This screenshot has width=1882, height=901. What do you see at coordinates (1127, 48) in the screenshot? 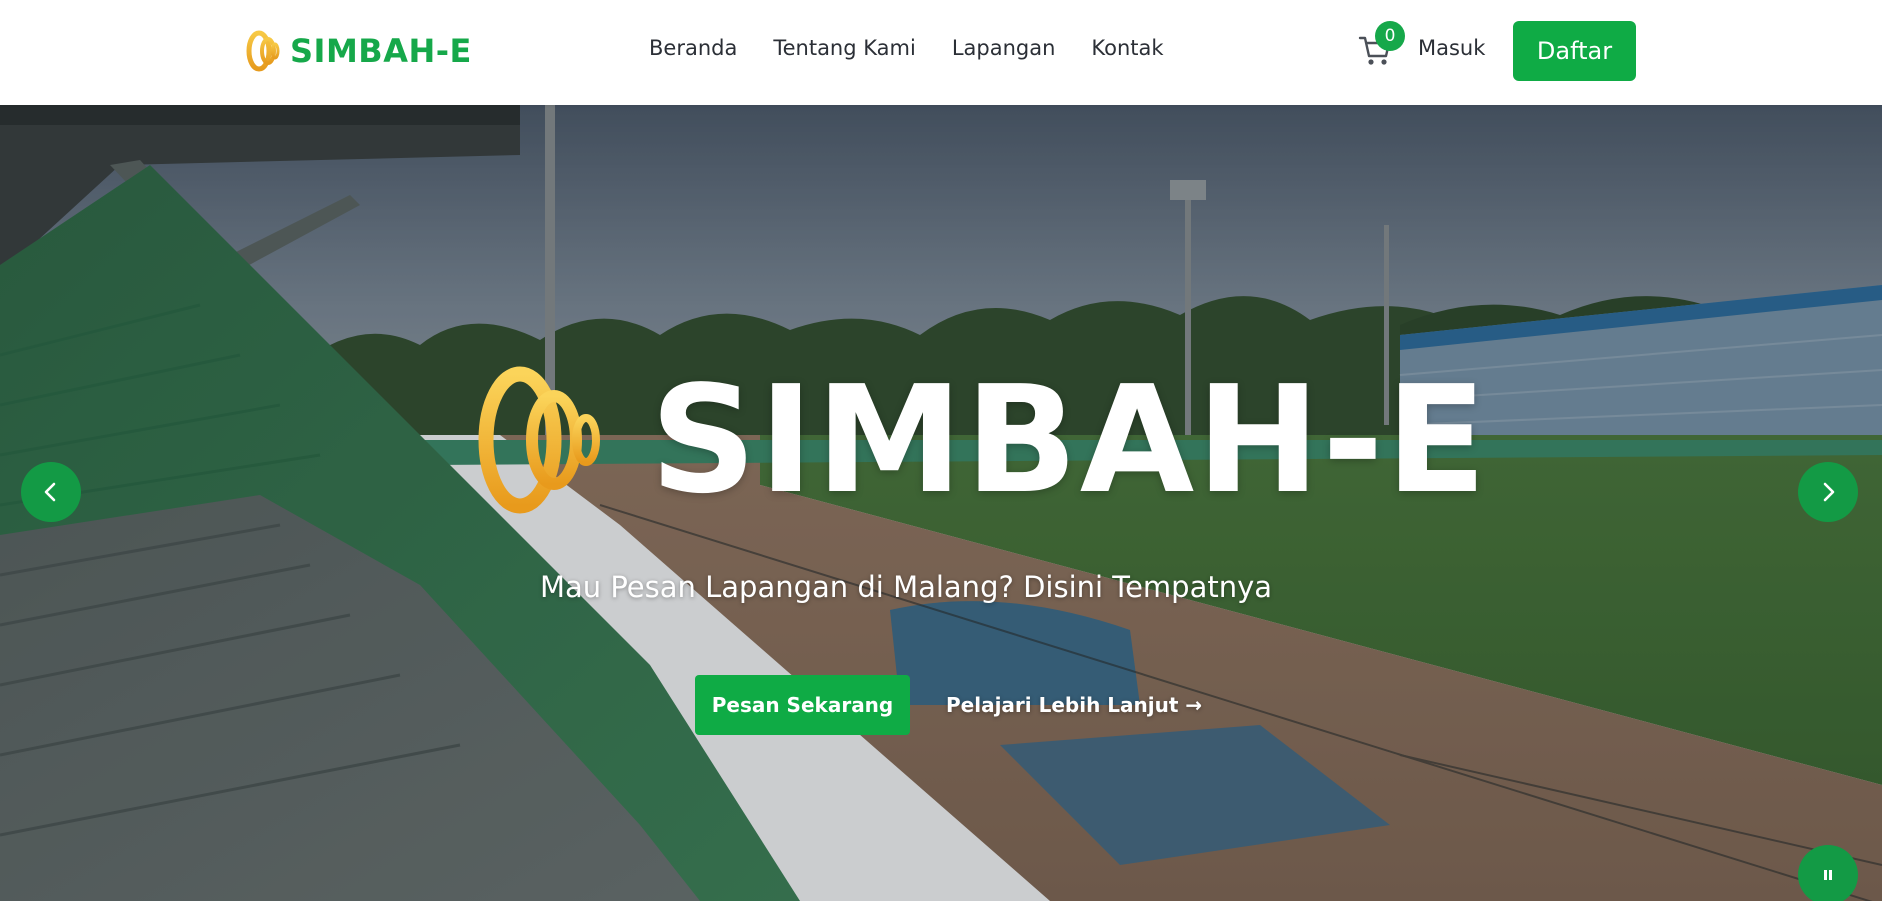
I see `nav-kontak: Kontak` at bounding box center [1127, 48].